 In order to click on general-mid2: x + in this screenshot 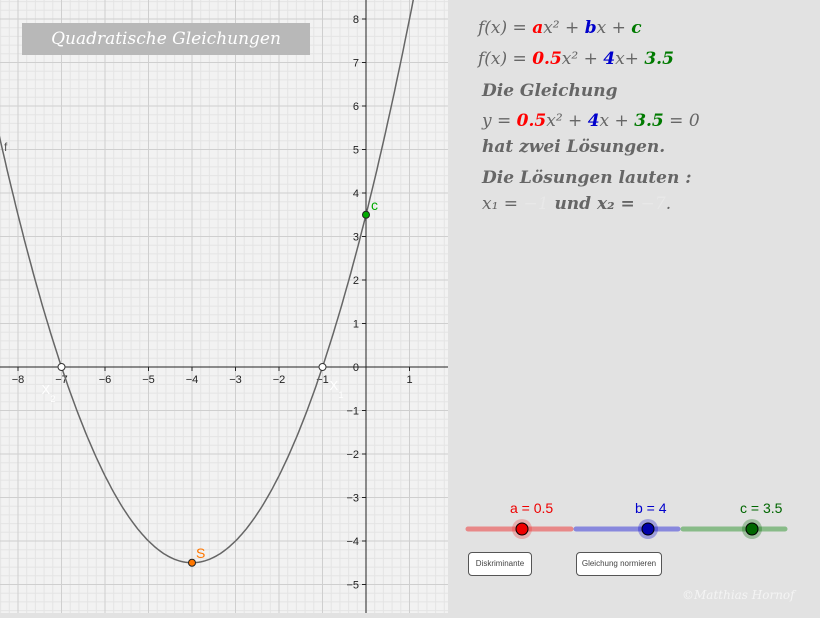, I will do `click(614, 28)`.